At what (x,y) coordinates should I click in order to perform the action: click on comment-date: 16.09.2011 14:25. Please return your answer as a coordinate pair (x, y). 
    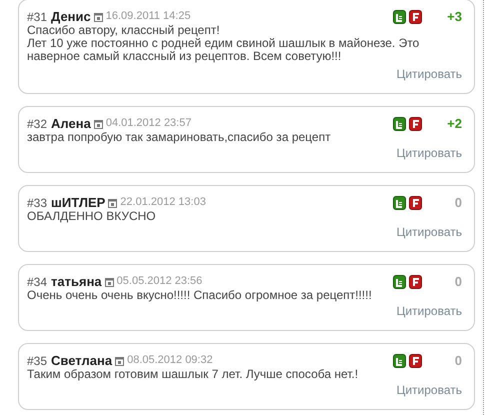
    Looking at the image, I should click on (148, 16).